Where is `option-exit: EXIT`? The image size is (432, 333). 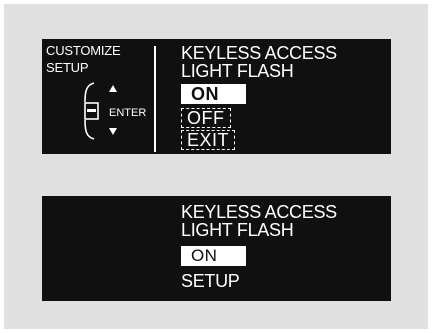
option-exit: EXIT is located at coordinates (208, 140).